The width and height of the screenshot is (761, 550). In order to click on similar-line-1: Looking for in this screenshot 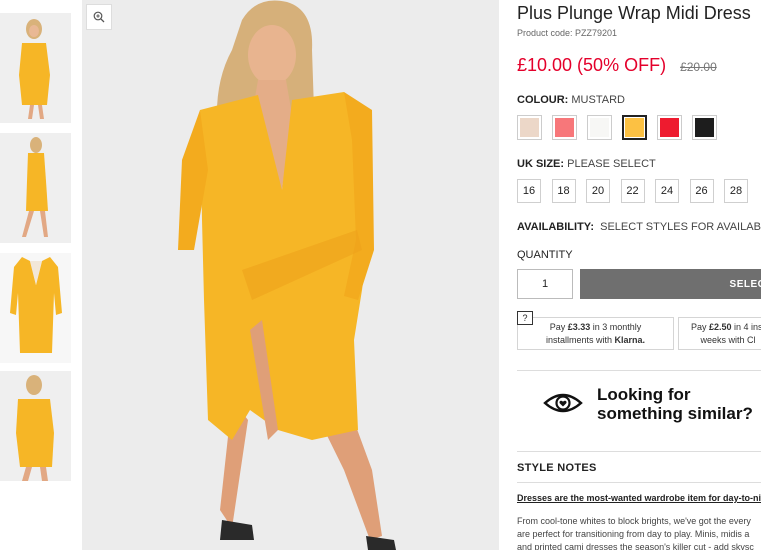, I will do `click(644, 394)`.